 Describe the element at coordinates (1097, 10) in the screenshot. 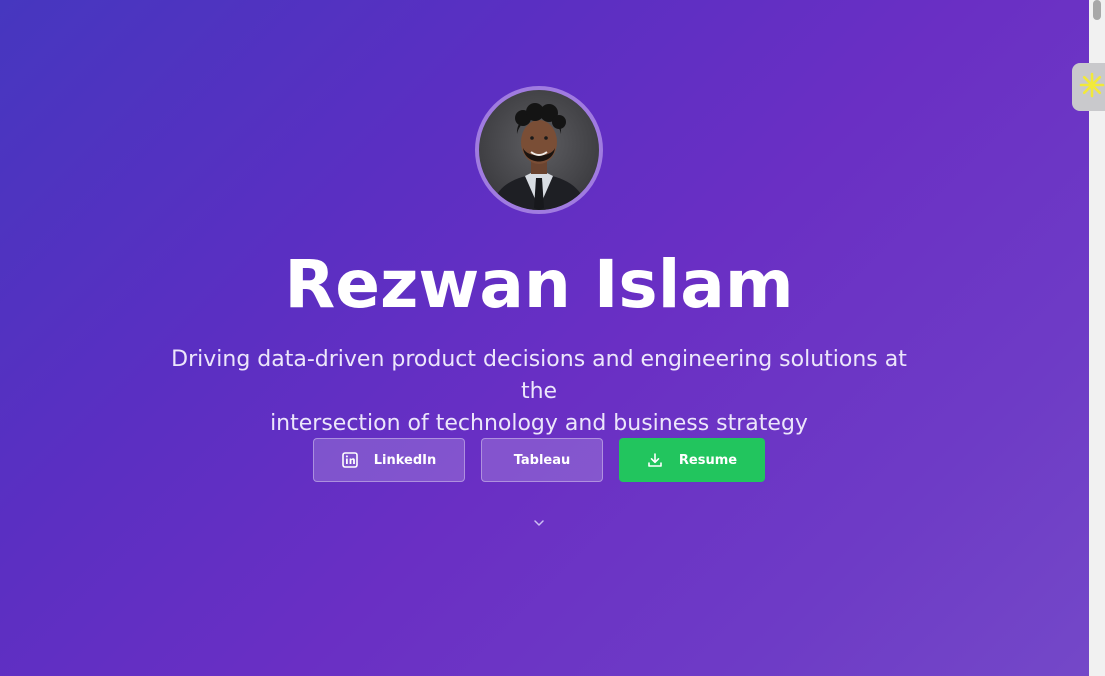

I see `scrollbar-thumb` at that location.